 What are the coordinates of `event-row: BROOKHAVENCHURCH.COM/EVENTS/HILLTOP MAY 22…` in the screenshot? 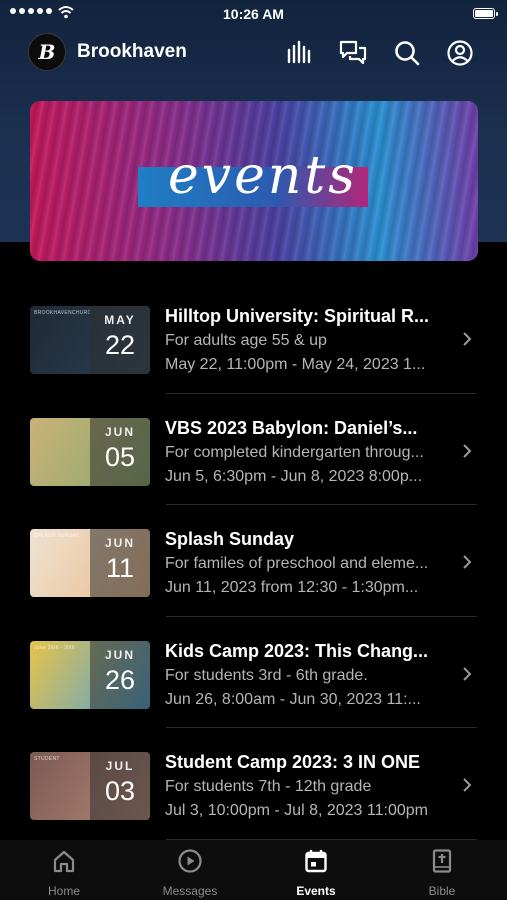 It's located at (253, 338).